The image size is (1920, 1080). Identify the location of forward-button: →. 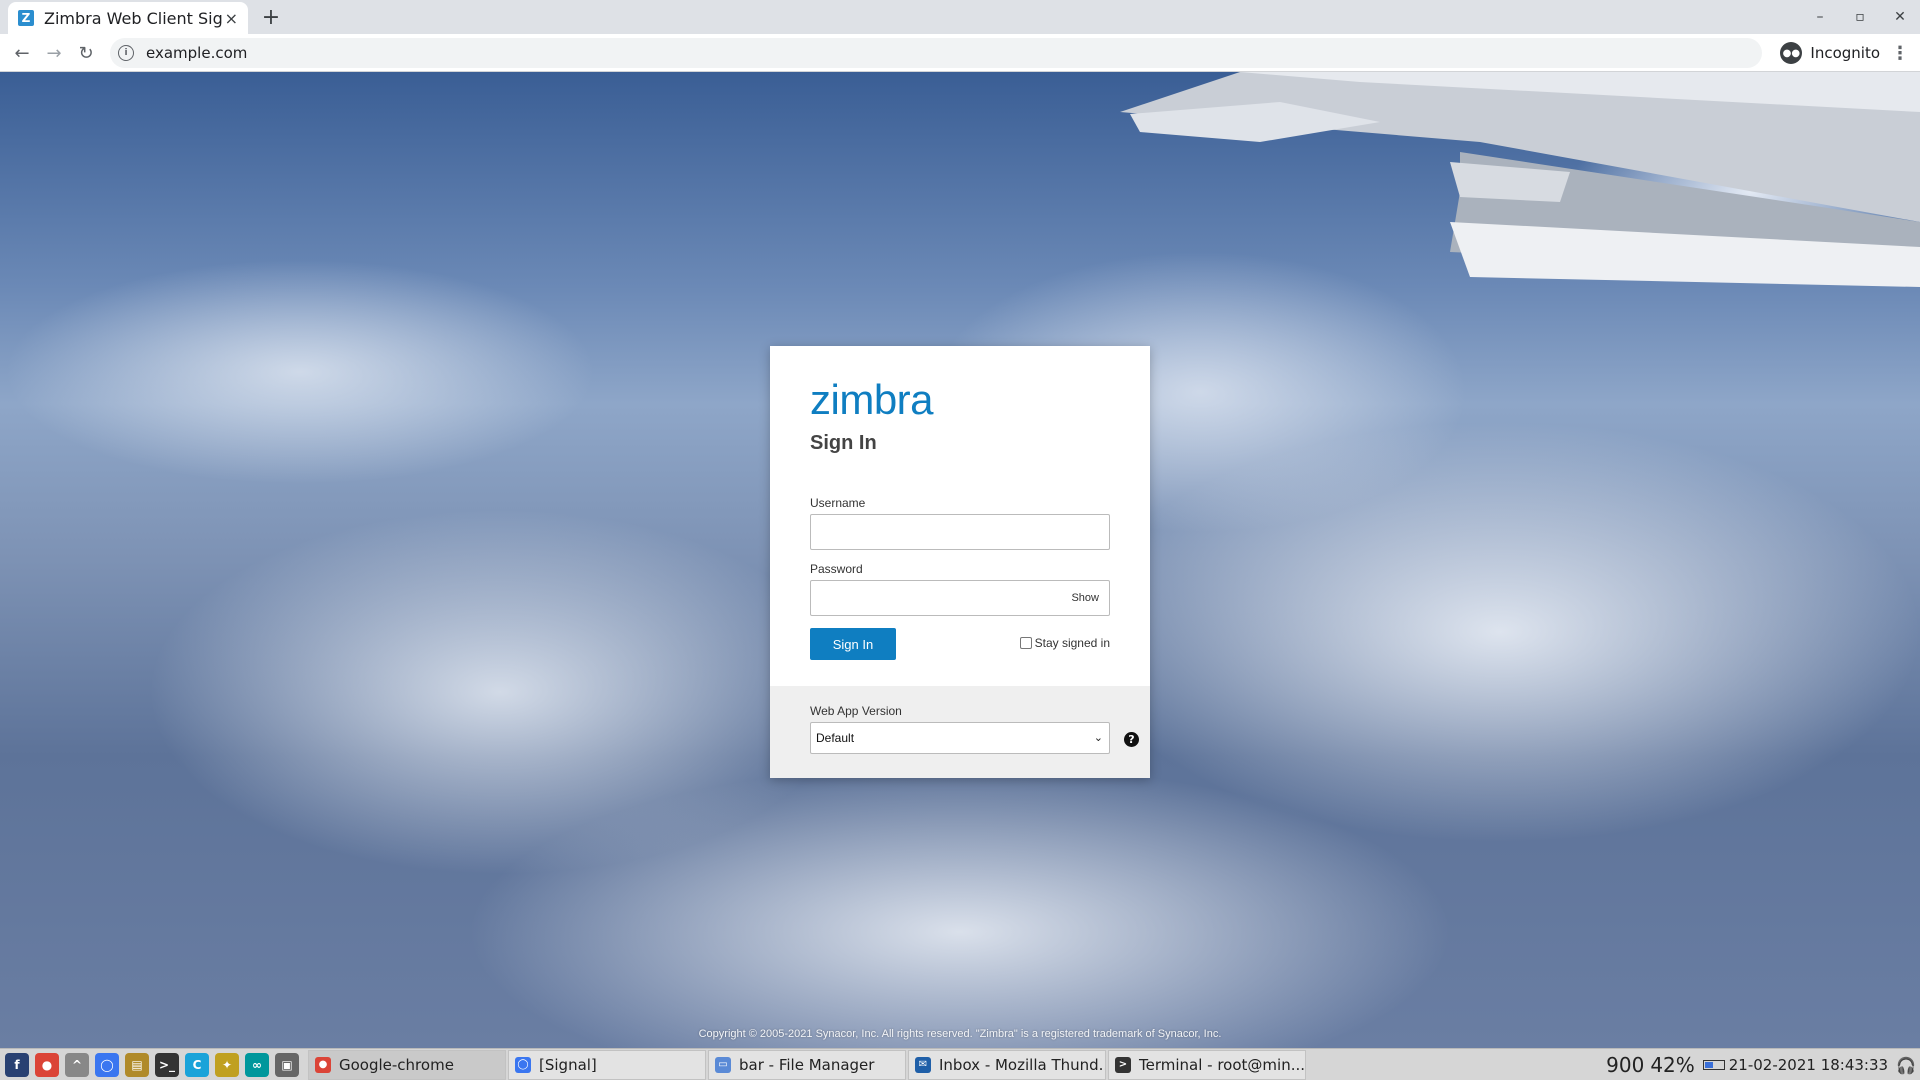
(54, 53).